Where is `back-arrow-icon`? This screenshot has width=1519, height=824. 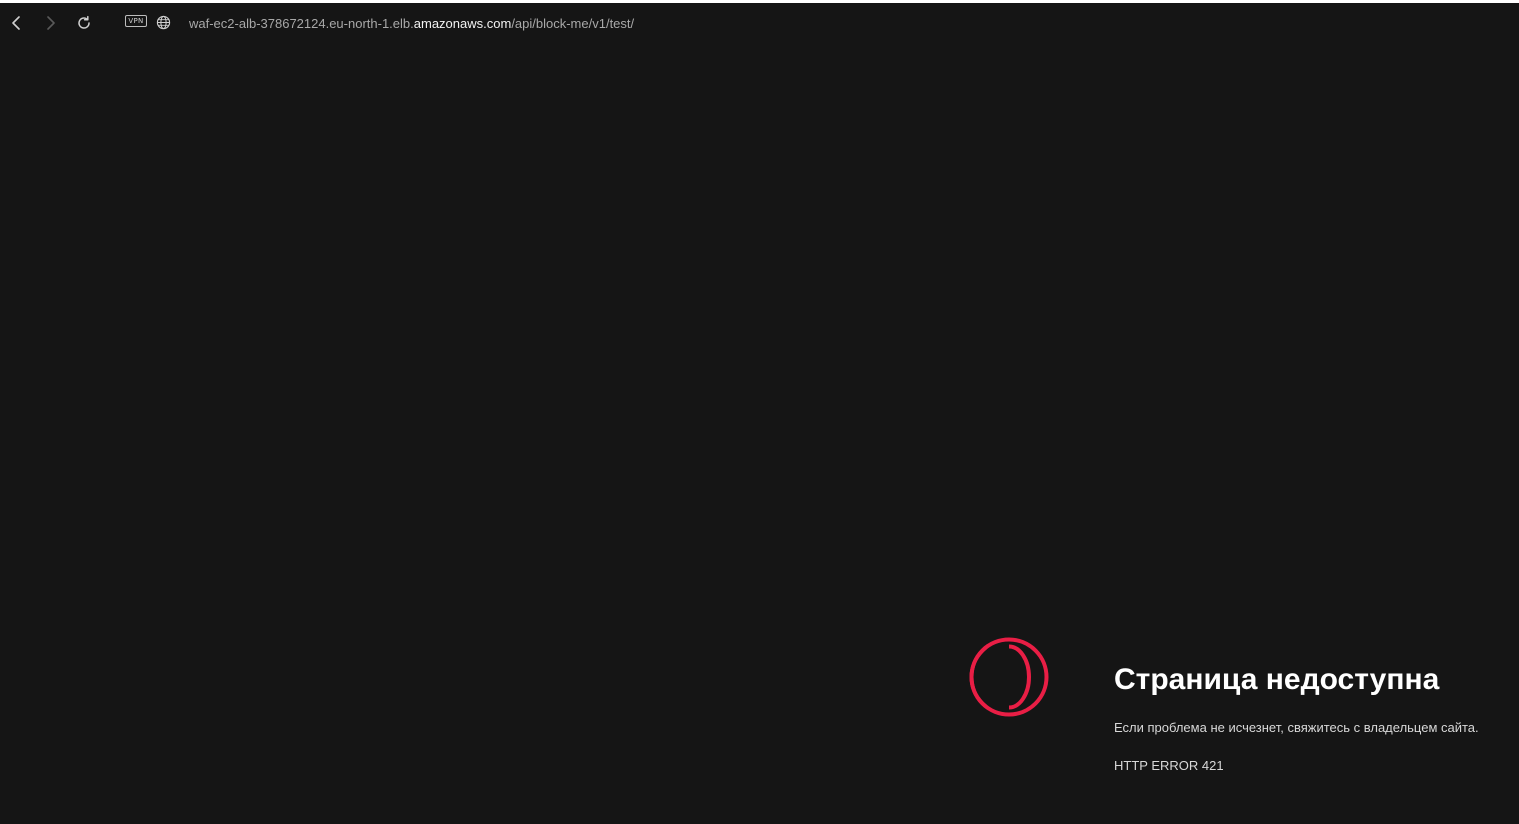 back-arrow-icon is located at coordinates (16, 23).